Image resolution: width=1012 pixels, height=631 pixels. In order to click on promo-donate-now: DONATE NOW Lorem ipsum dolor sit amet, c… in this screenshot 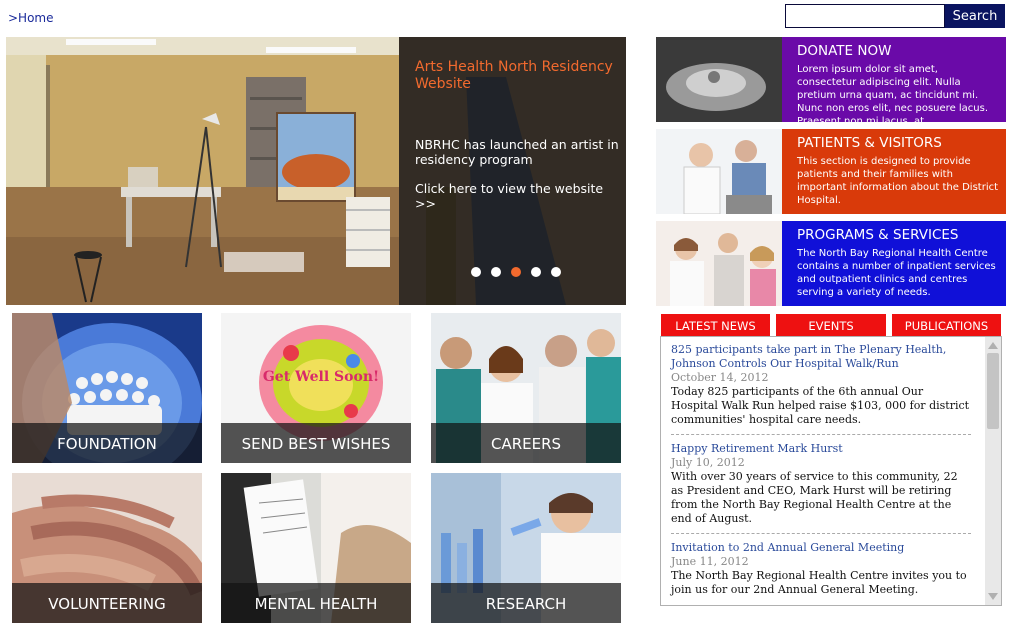, I will do `click(831, 79)`.